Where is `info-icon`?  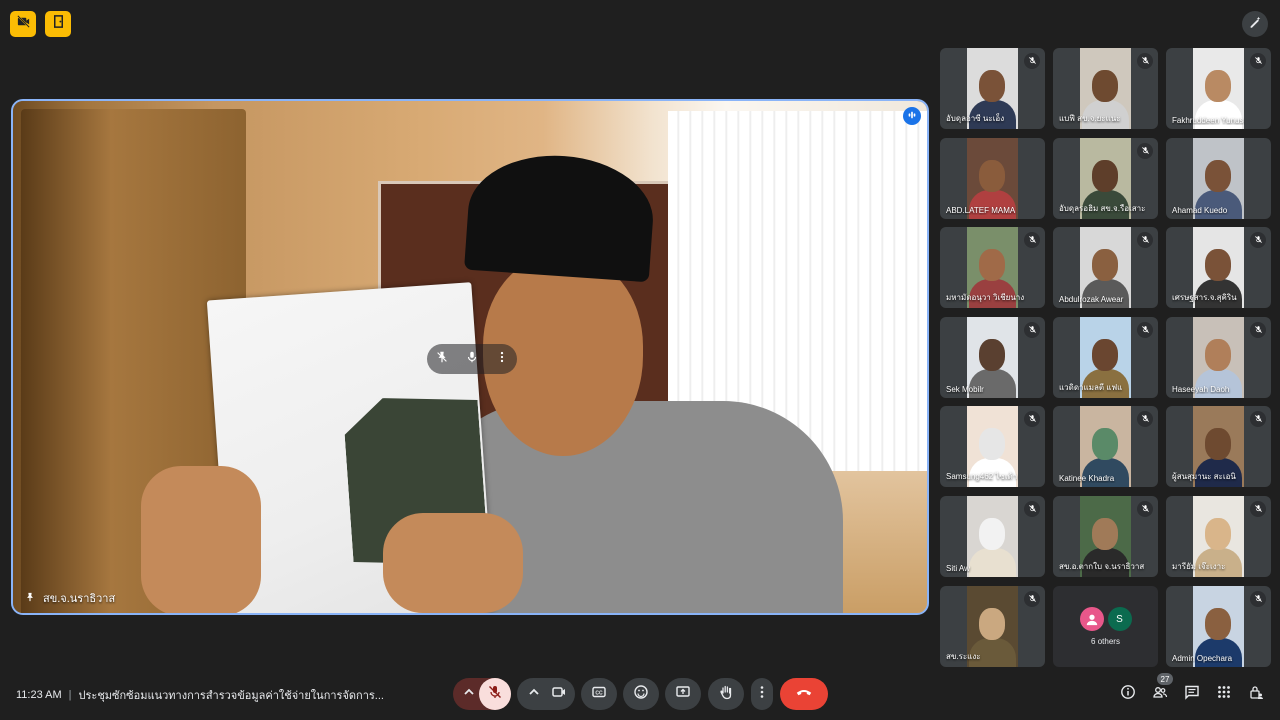
info-icon is located at coordinates (1128, 694).